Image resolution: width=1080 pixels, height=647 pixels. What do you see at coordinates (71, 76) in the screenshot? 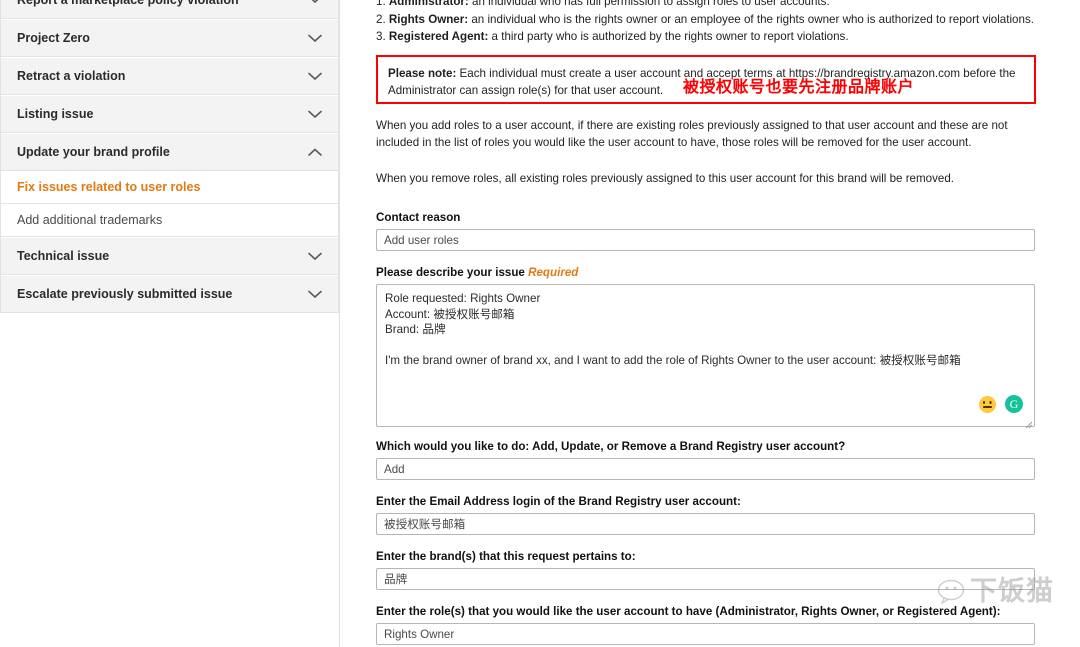
I see `sidebar-item-label: Retract a violation` at bounding box center [71, 76].